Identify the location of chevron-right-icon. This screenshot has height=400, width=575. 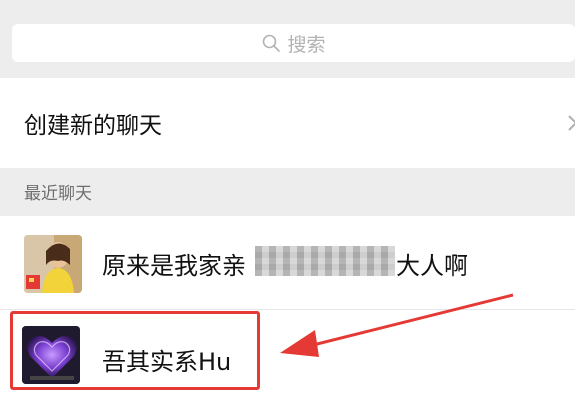
(571, 123).